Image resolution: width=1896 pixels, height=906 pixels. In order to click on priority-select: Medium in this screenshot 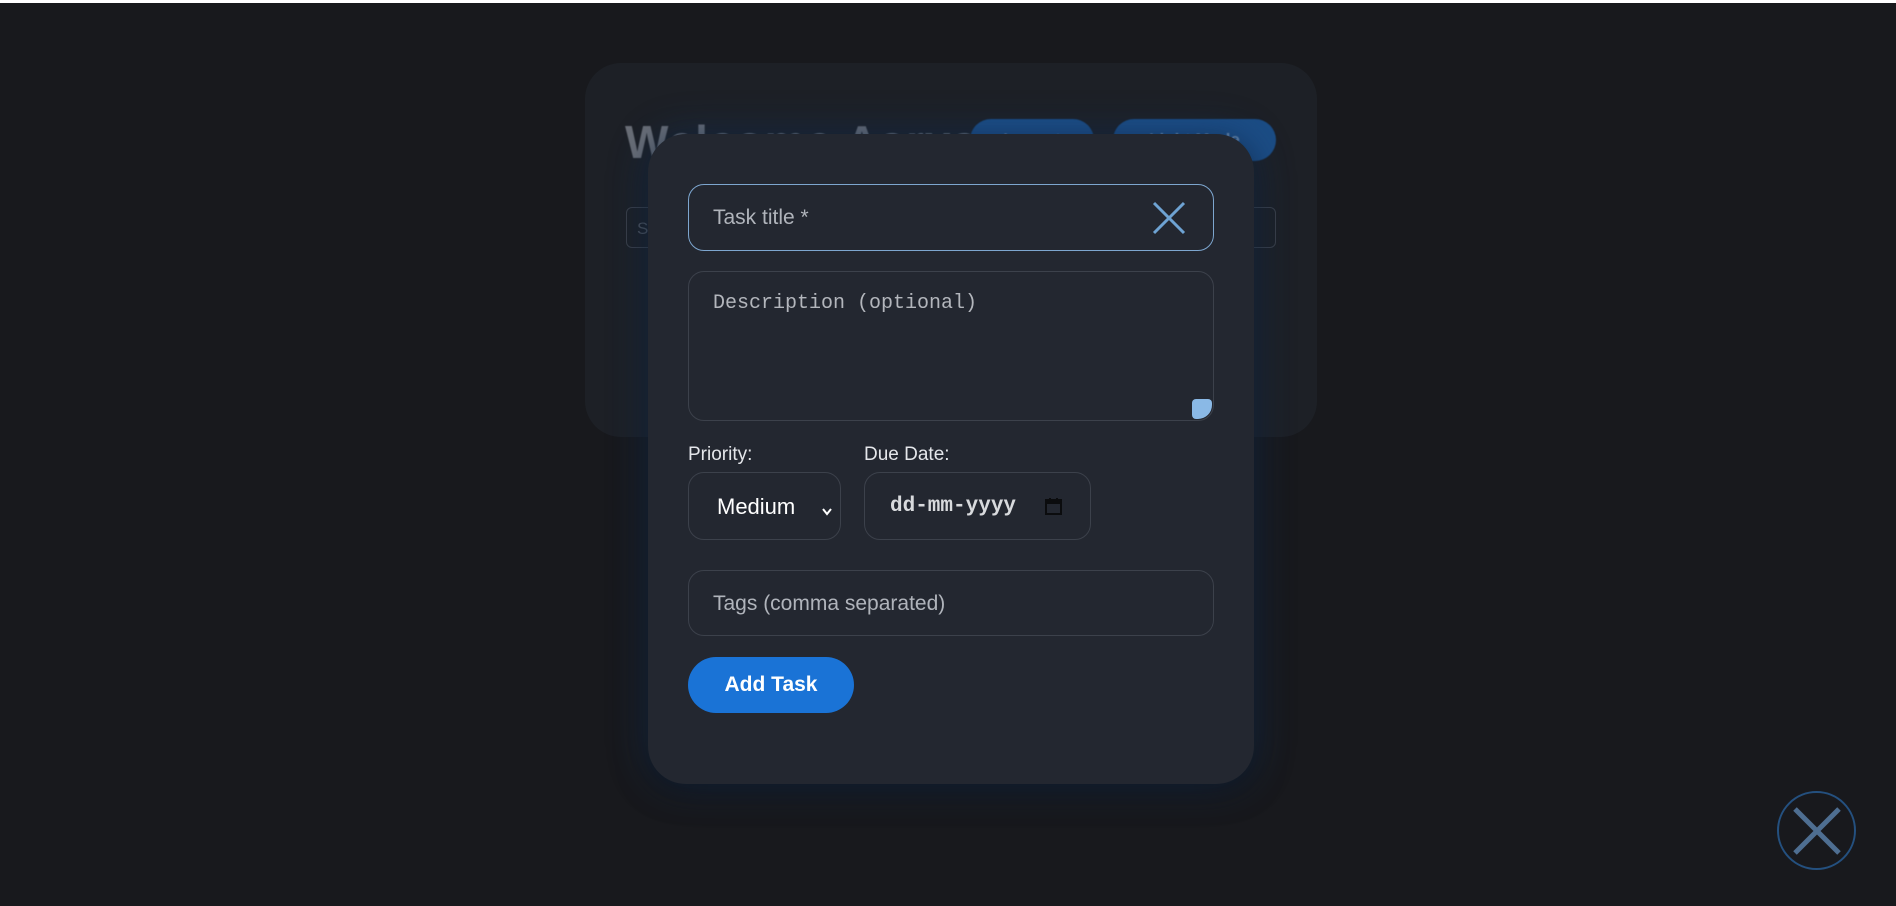, I will do `click(764, 506)`.